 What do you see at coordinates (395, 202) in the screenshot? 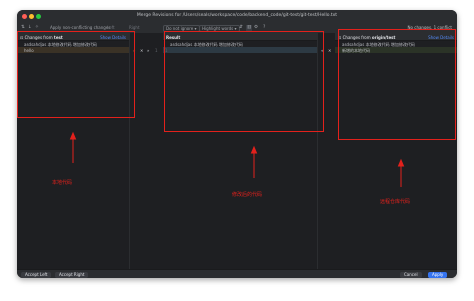
I see `remote-code-annotation: 远程仓库代码` at bounding box center [395, 202].